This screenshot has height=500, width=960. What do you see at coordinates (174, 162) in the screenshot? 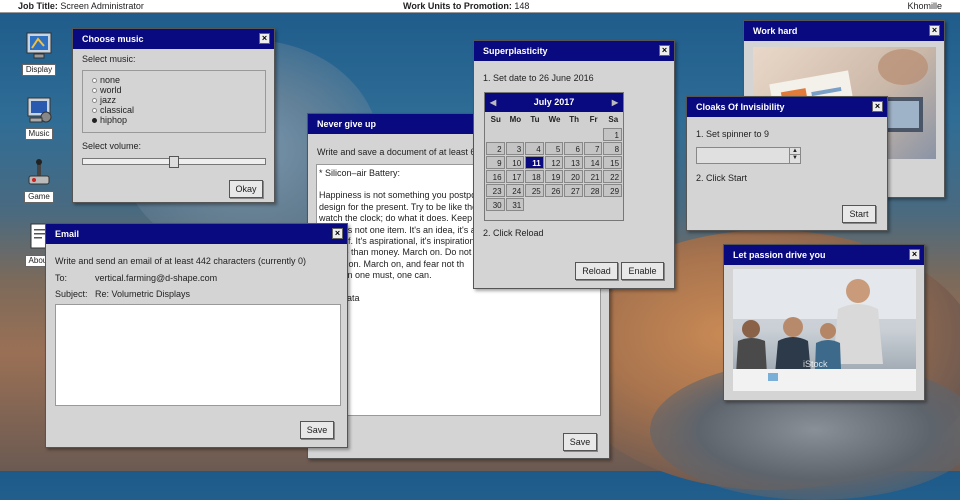
I see `volume-slider-thumb` at bounding box center [174, 162].